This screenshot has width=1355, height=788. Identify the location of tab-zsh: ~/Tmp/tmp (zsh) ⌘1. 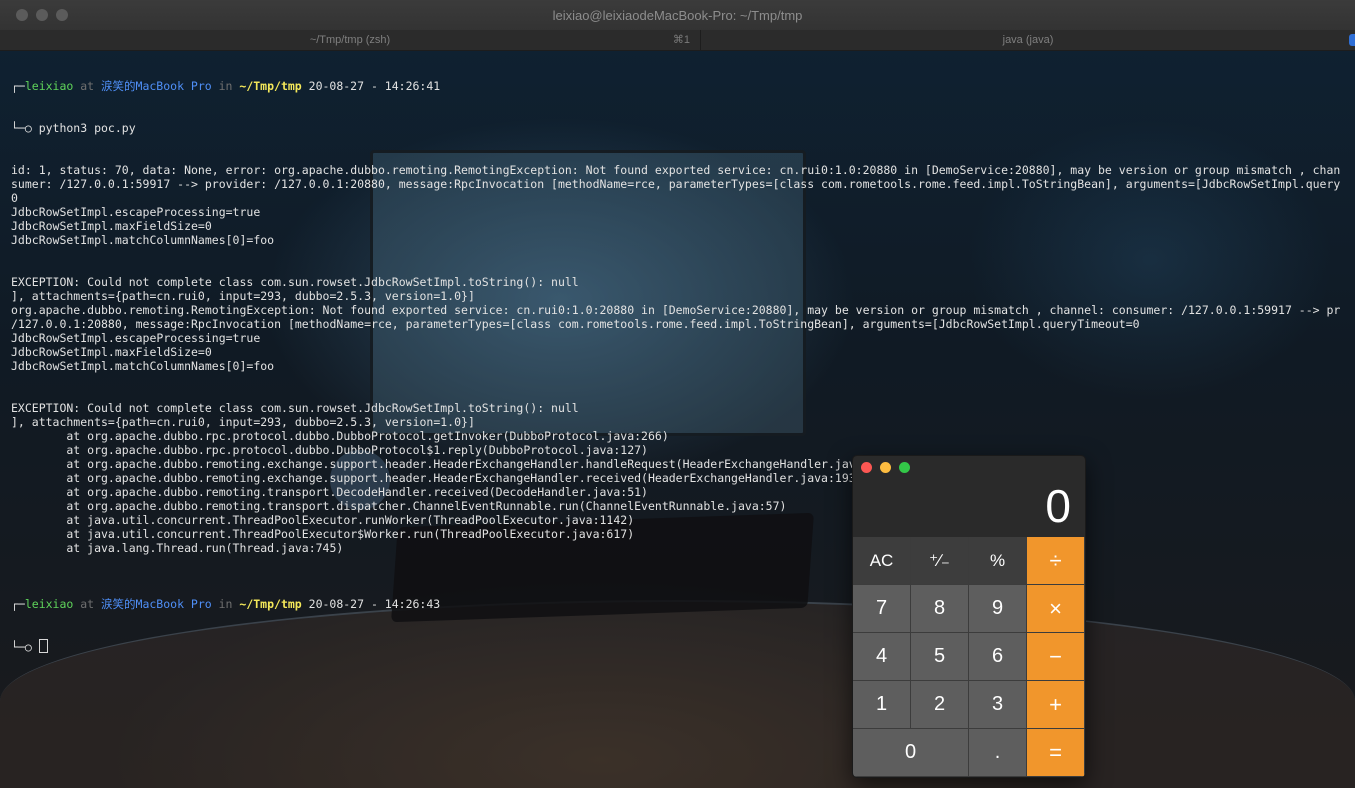
(350, 40).